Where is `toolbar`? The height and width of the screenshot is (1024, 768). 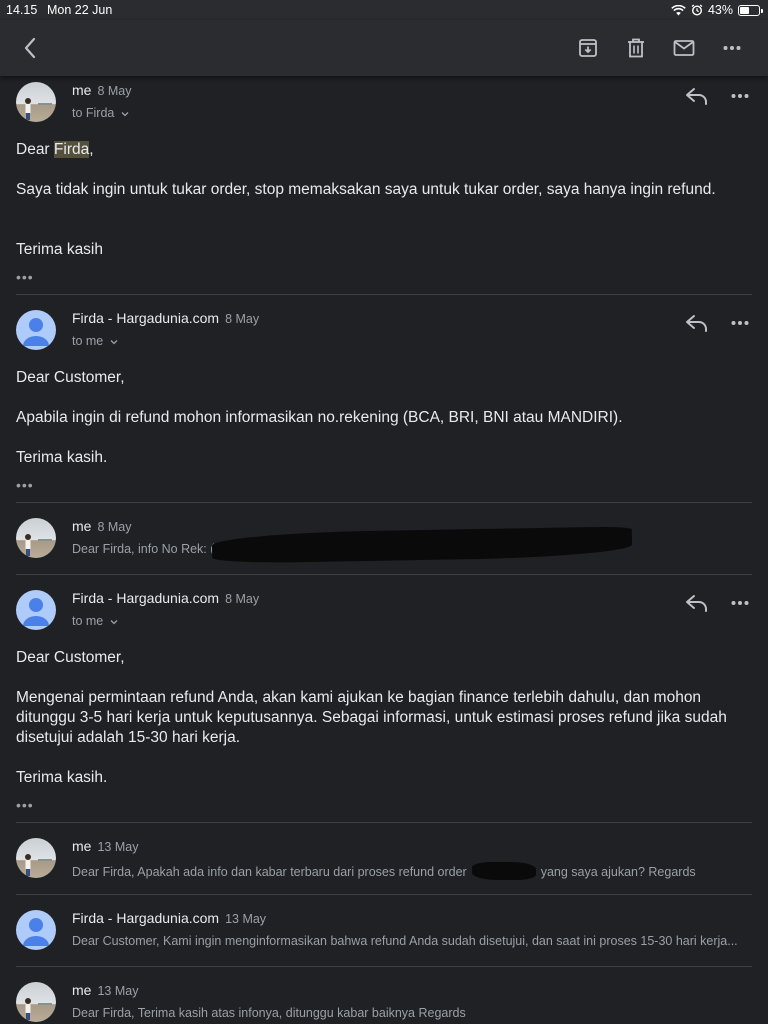 toolbar is located at coordinates (384, 48).